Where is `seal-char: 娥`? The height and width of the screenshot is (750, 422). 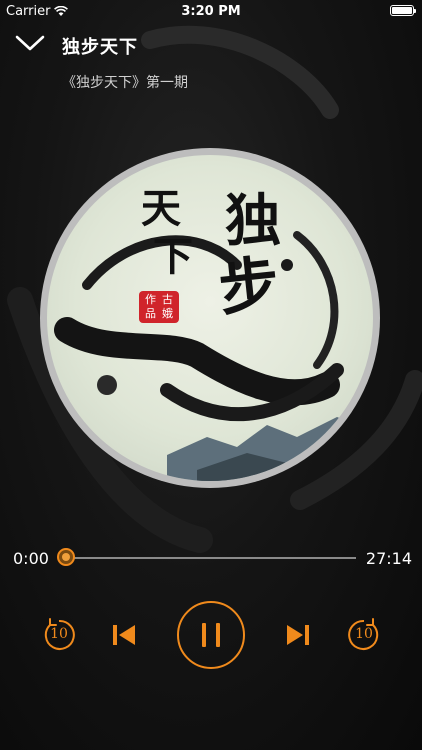
seal-char: 娥 is located at coordinates (167, 313).